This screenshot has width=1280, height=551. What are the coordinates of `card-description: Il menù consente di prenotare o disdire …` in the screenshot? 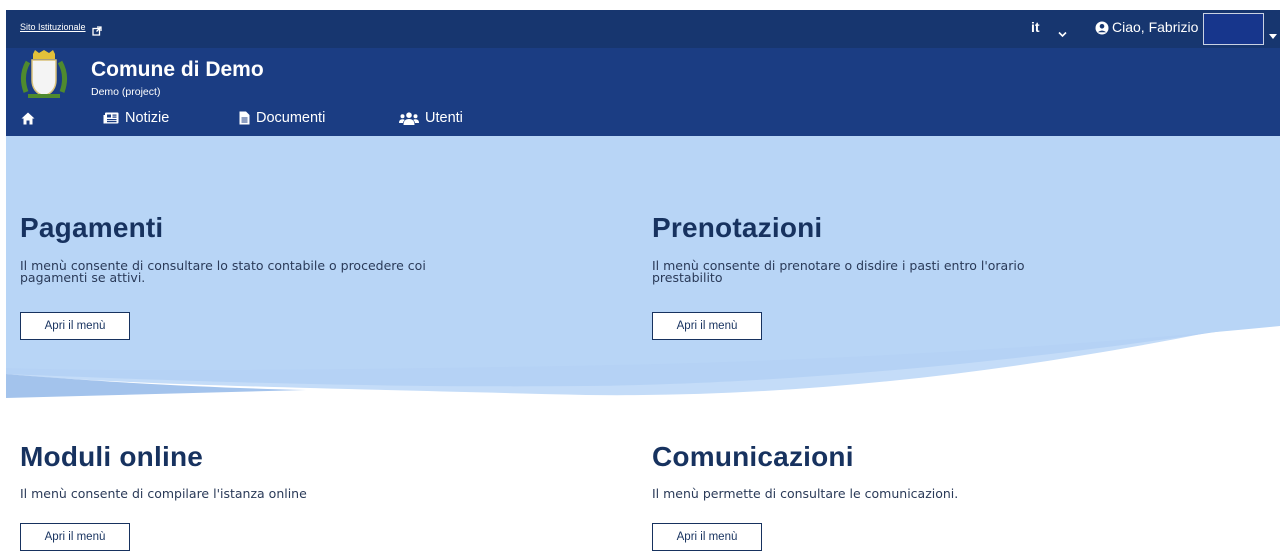 It's located at (932, 272).